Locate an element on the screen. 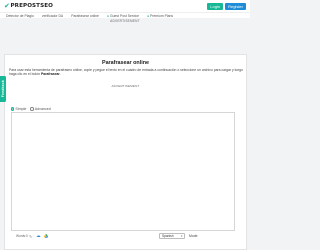 The width and height of the screenshot is (320, 250). nav-item-label: Detector de Plagio is located at coordinates (20, 15).